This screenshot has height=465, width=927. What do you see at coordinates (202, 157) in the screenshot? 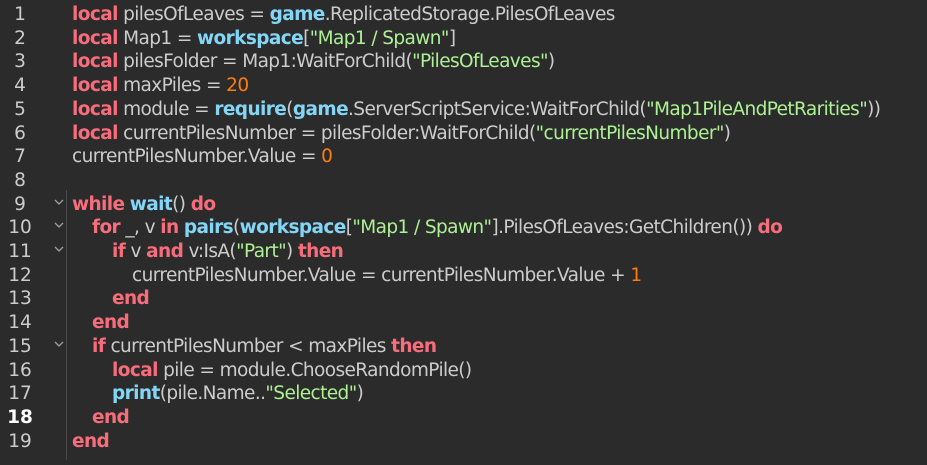
I see `code-line: currentPilesNumber.Value = 0` at bounding box center [202, 157].